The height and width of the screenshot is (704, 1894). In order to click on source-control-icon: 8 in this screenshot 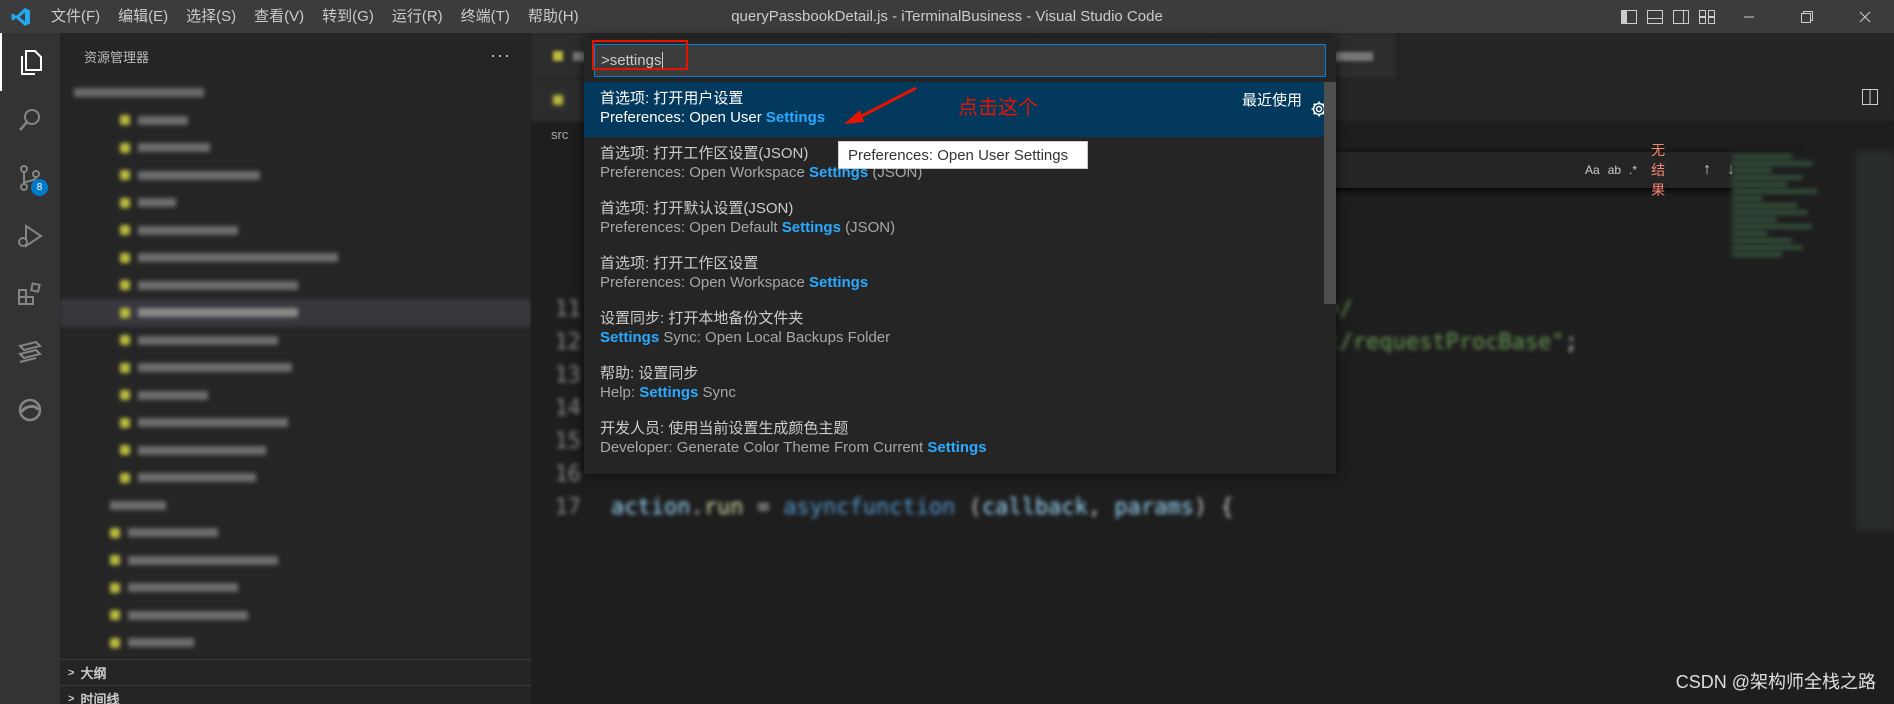, I will do `click(30, 178)`.